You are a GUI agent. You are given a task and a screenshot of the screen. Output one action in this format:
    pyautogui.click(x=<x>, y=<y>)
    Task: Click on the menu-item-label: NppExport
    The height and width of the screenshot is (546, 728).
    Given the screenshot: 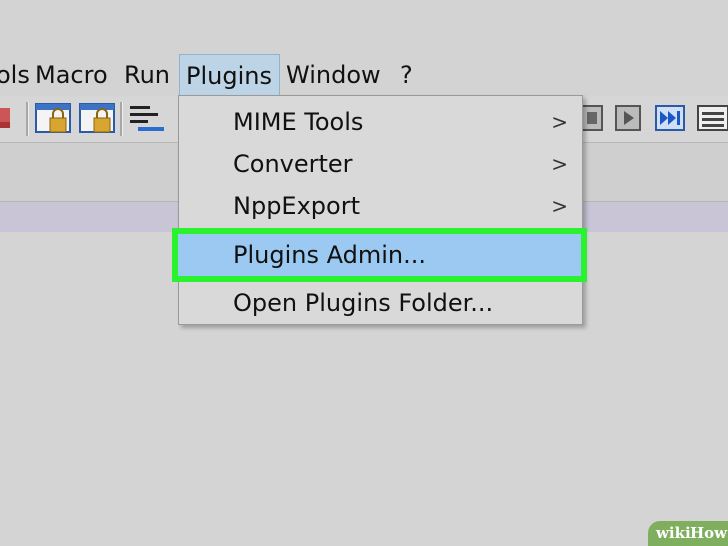 What is the action you would take?
    pyautogui.click(x=296, y=206)
    